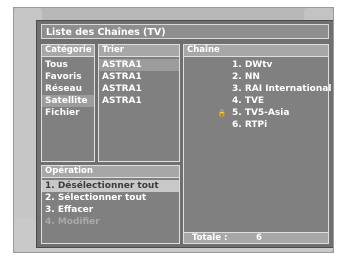 Image resolution: width=343 pixels, height=259 pixels. I want to click on category-item-favoris: Favoris, so click(68, 77).